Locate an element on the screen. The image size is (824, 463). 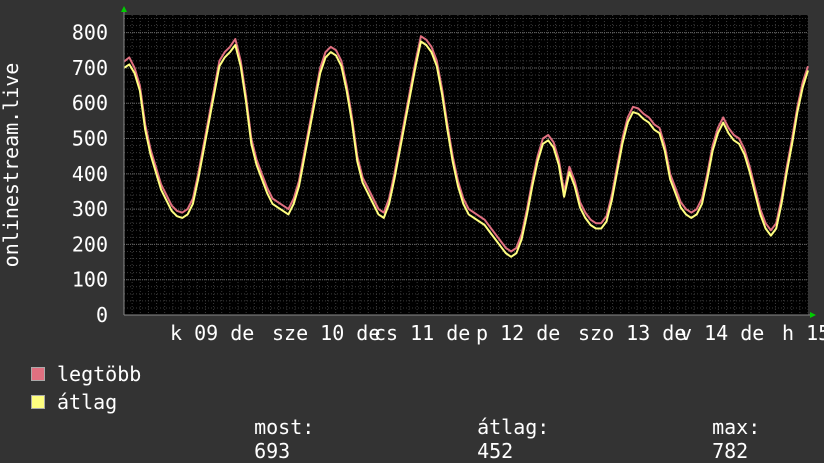
legend-label-avg: átlag is located at coordinates (87, 402).